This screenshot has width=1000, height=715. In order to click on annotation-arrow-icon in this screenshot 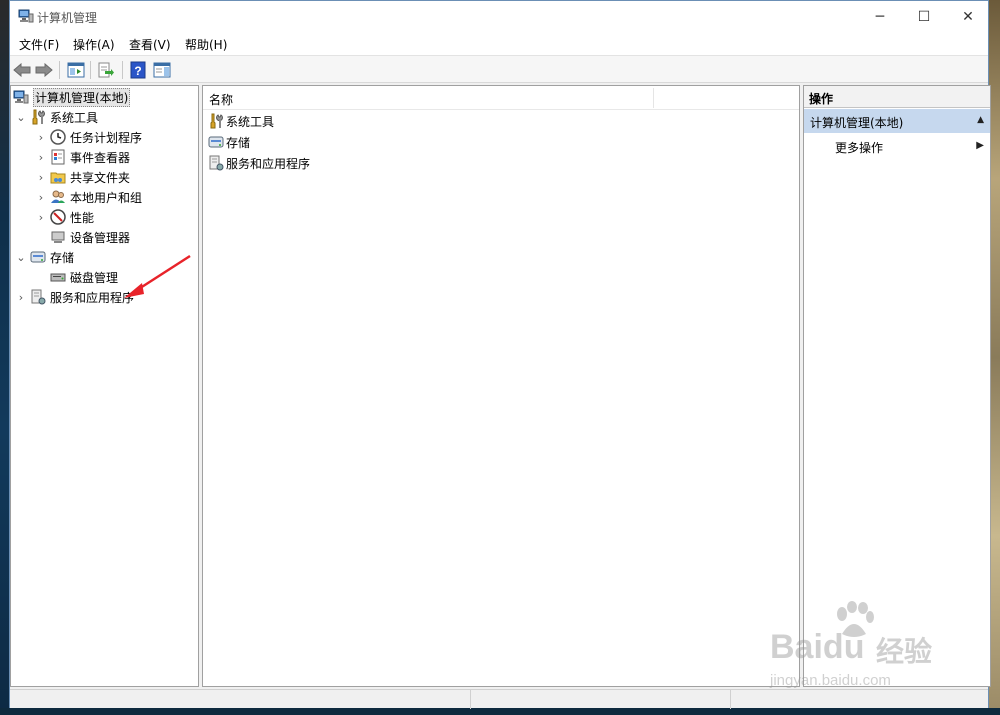, I will do `click(157, 276)`.